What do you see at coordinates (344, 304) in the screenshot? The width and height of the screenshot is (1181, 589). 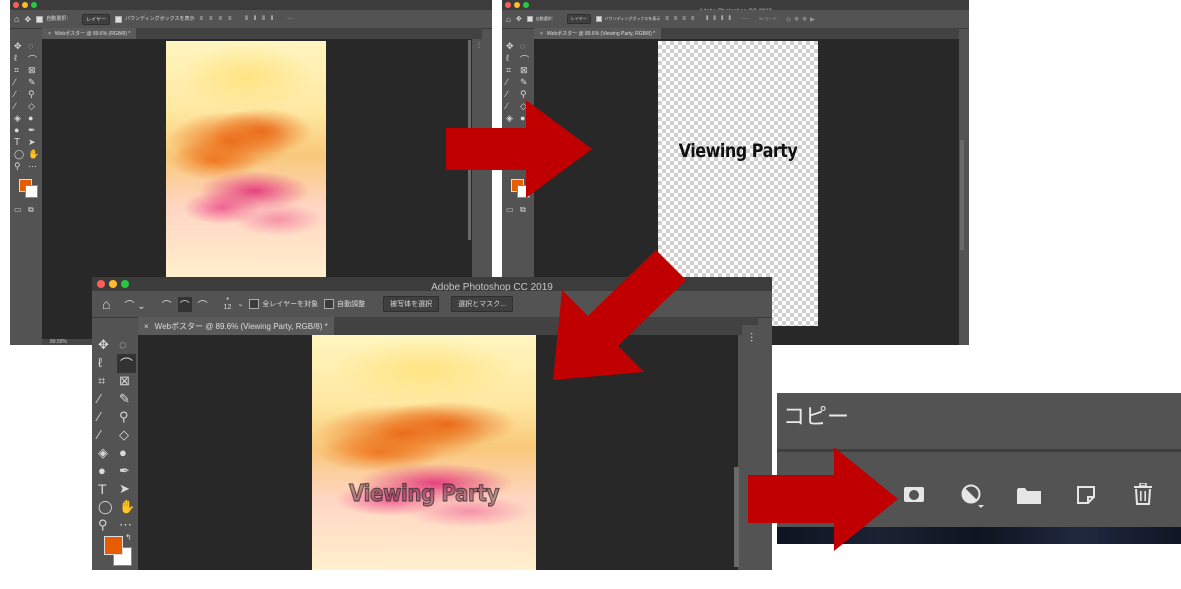 I see `auto-enhance-checkbox: 自動調整` at bounding box center [344, 304].